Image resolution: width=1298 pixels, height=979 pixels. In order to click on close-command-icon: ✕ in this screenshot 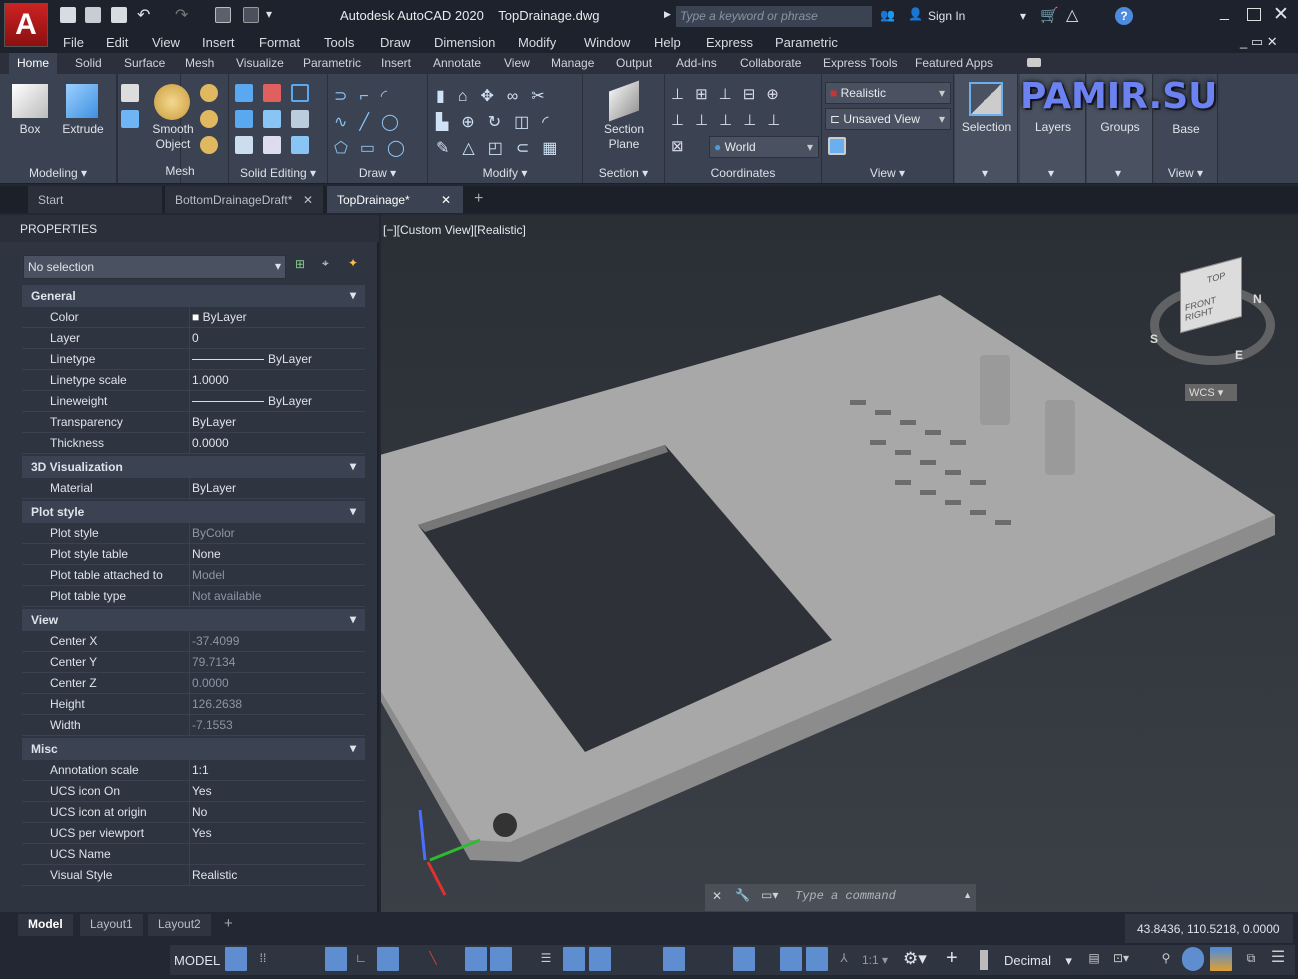, I will do `click(717, 896)`.